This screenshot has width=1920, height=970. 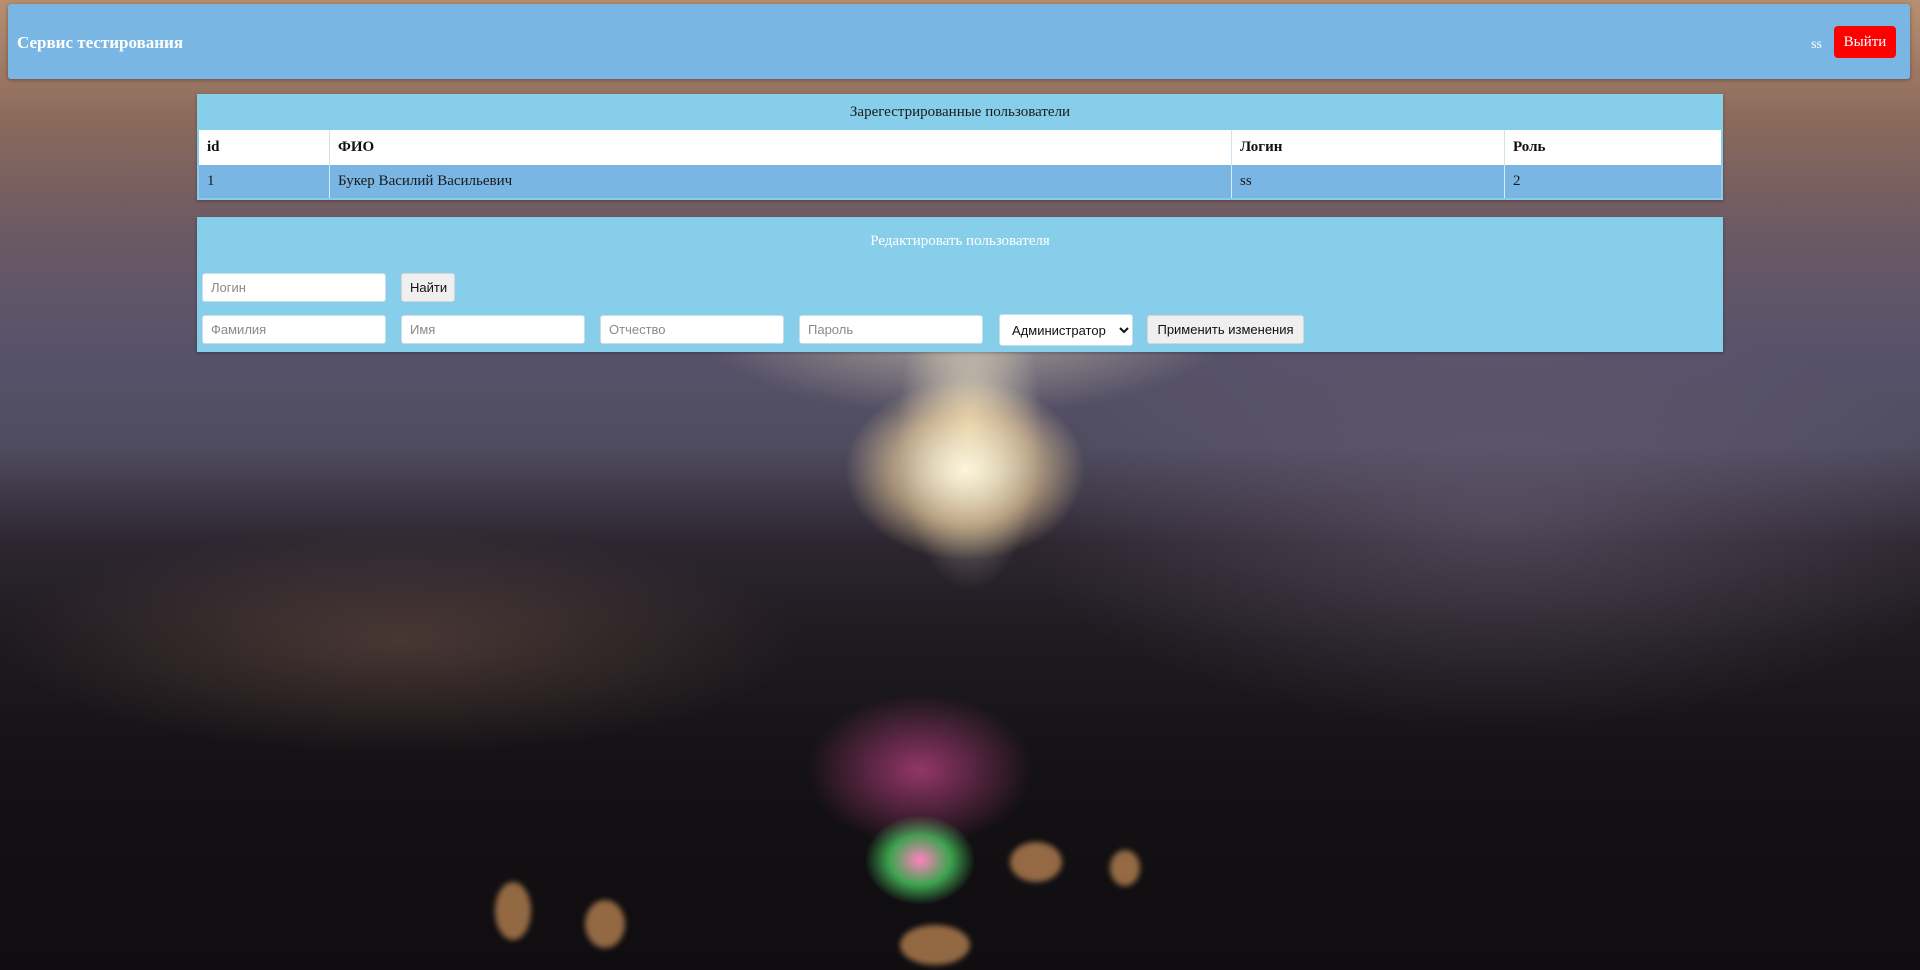 What do you see at coordinates (891, 329) in the screenshot?
I see `password-input` at bounding box center [891, 329].